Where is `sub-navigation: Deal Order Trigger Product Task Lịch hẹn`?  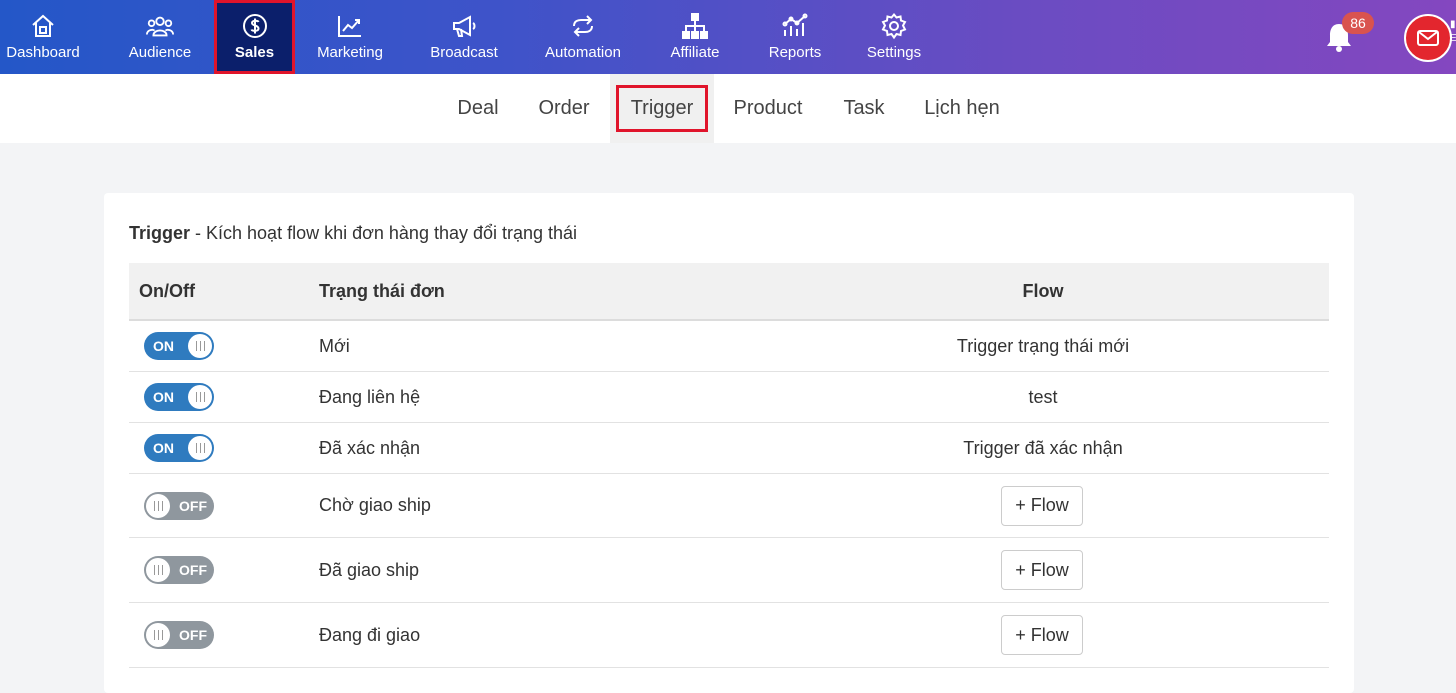 sub-navigation: Deal Order Trigger Product Task Lịch hẹn is located at coordinates (728, 108).